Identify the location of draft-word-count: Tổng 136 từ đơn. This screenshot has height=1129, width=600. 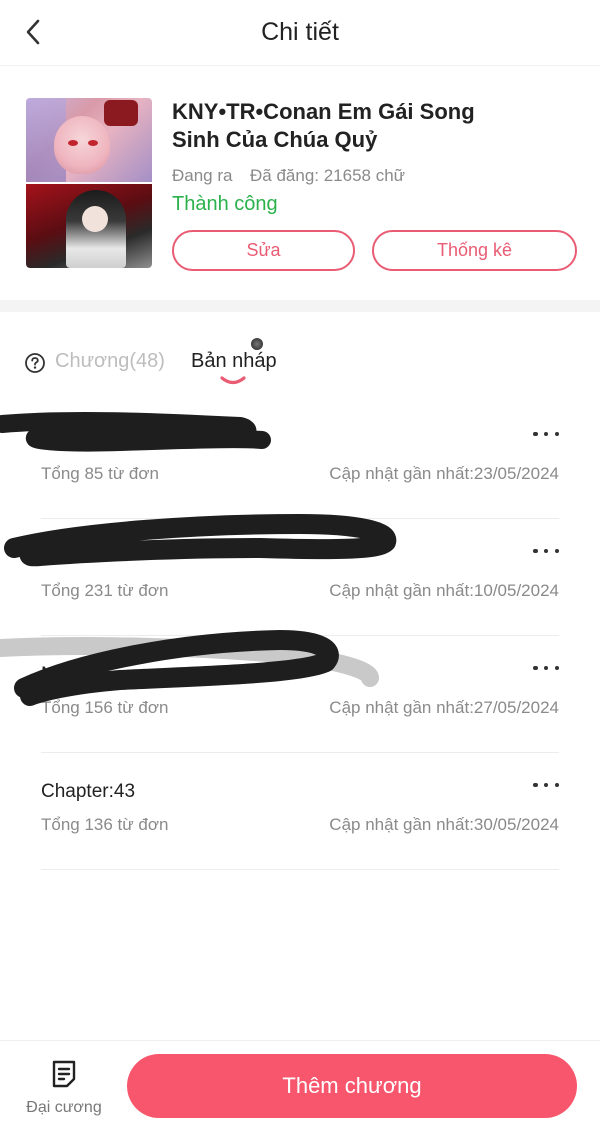
(105, 824).